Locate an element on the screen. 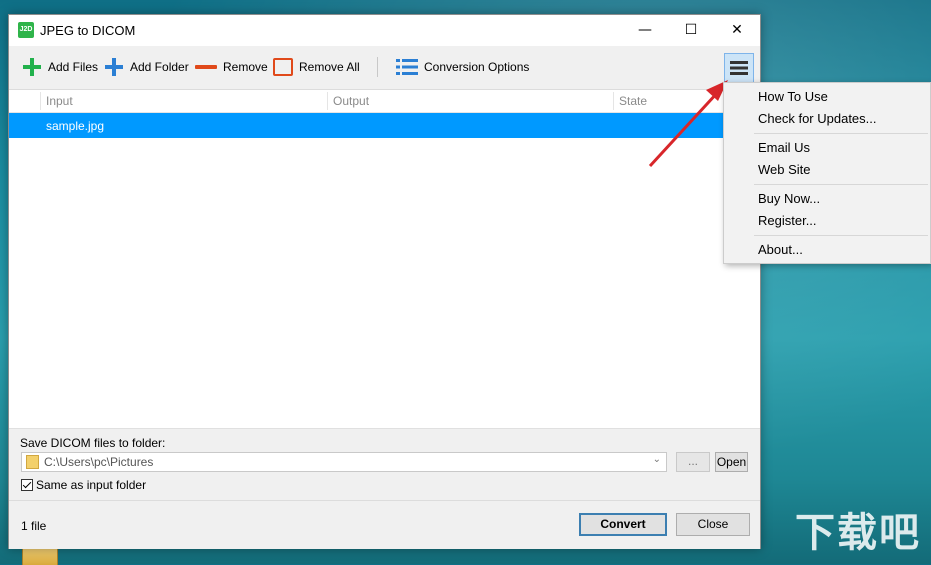  hamburger-icon is located at coordinates (739, 68).